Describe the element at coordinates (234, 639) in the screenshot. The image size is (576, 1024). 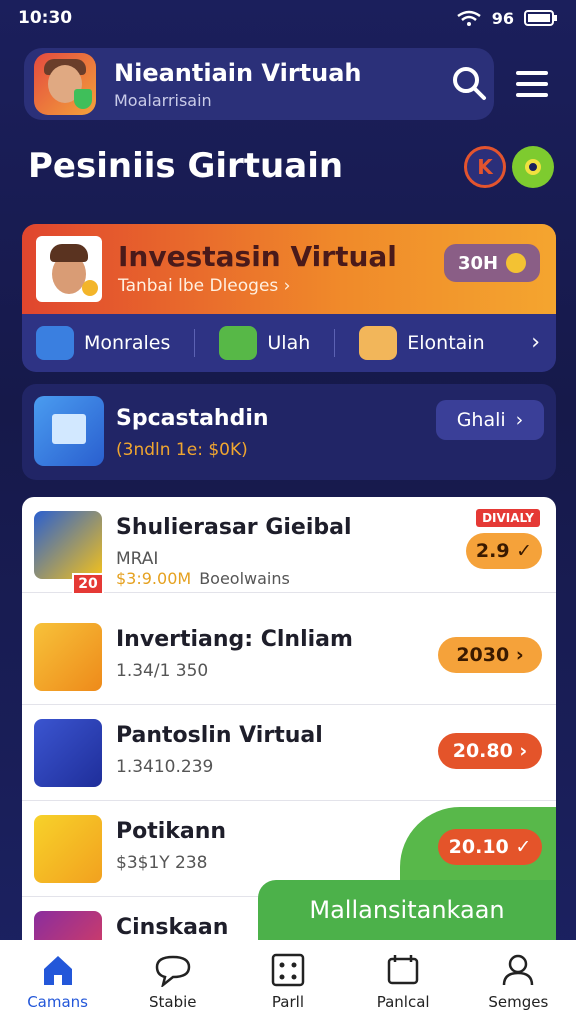
I see `item-title: Invertiang: Clnliam` at that location.